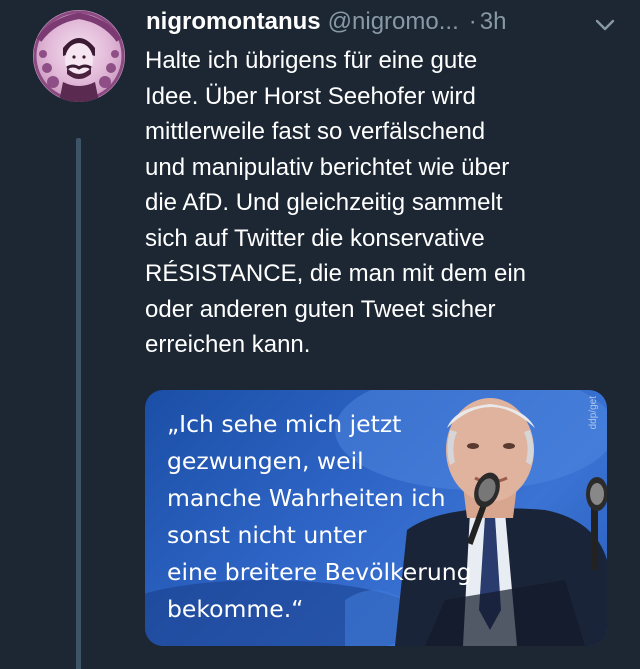 This screenshot has height=669, width=640. I want to click on tweet-text-line: Halte ich übrigens für eine gute, so click(311, 60).